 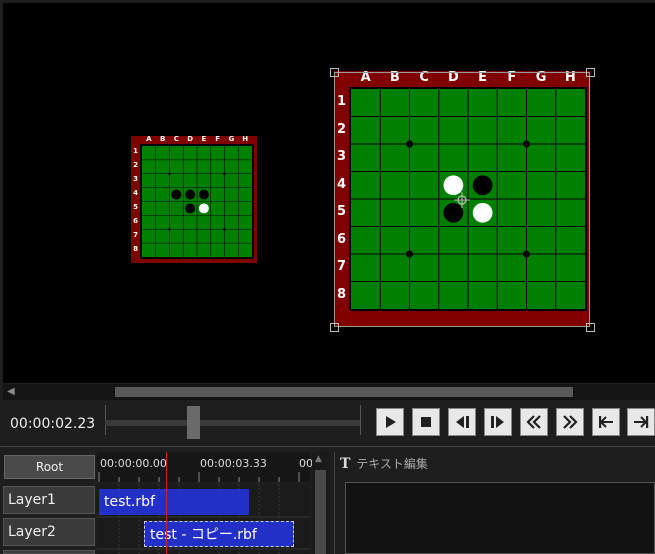 What do you see at coordinates (149, 139) in the screenshot?
I see `column-label-a: A` at bounding box center [149, 139].